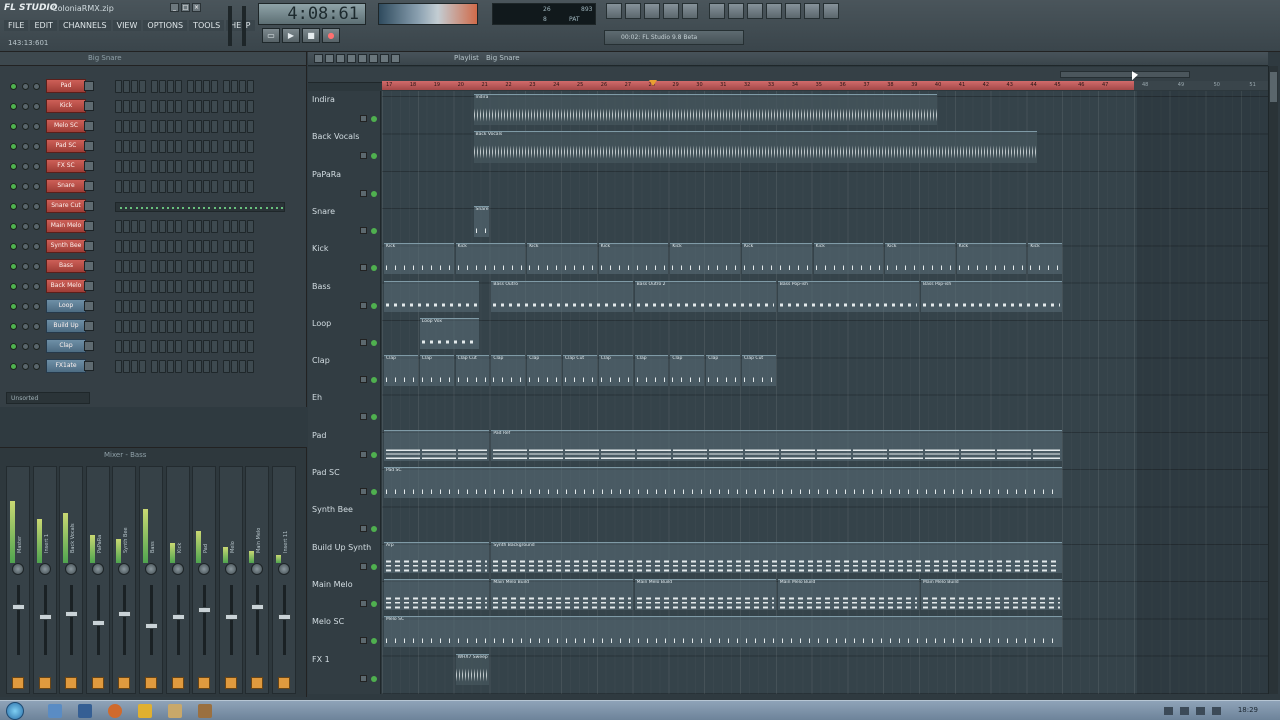 The image size is (1280, 720). I want to click on channel-name-button: FX1ate, so click(66, 366).